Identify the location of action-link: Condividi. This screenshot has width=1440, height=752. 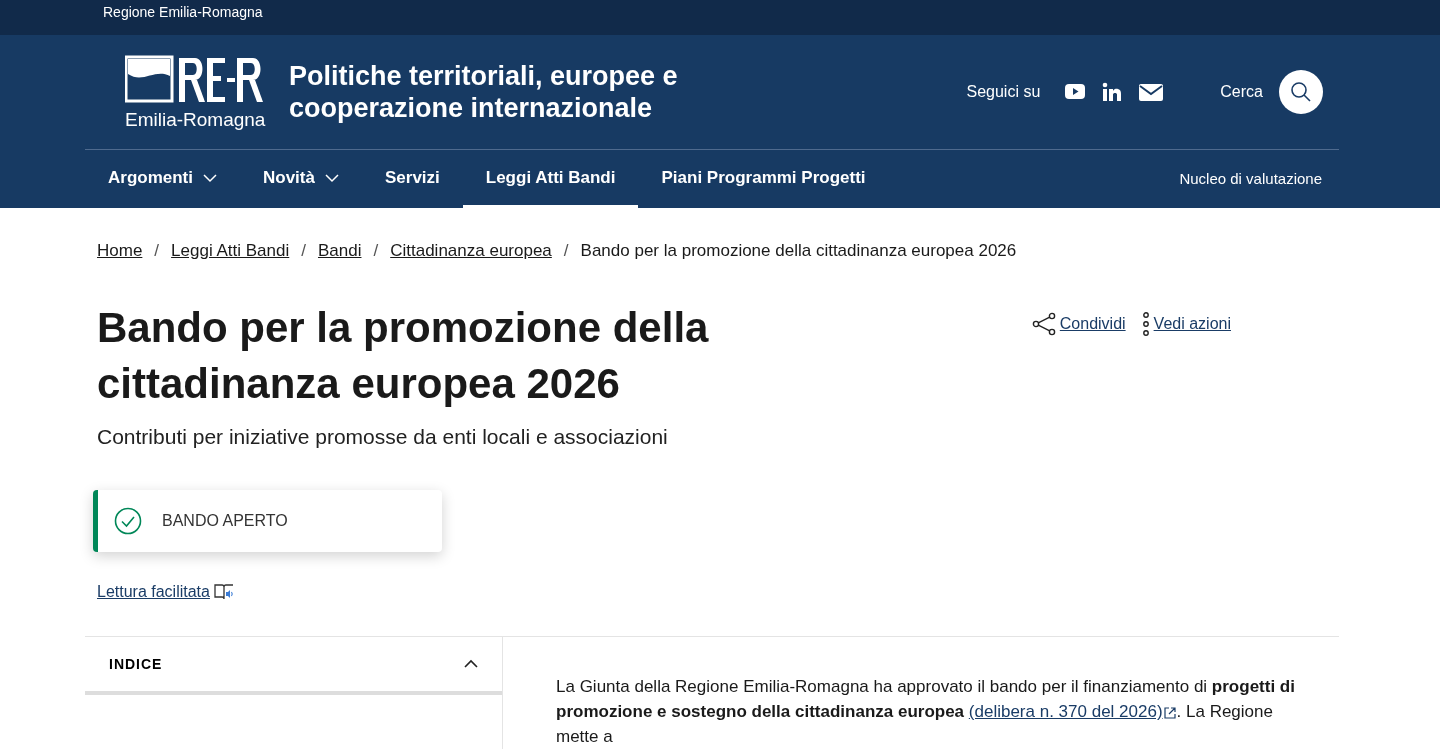
(1092, 323).